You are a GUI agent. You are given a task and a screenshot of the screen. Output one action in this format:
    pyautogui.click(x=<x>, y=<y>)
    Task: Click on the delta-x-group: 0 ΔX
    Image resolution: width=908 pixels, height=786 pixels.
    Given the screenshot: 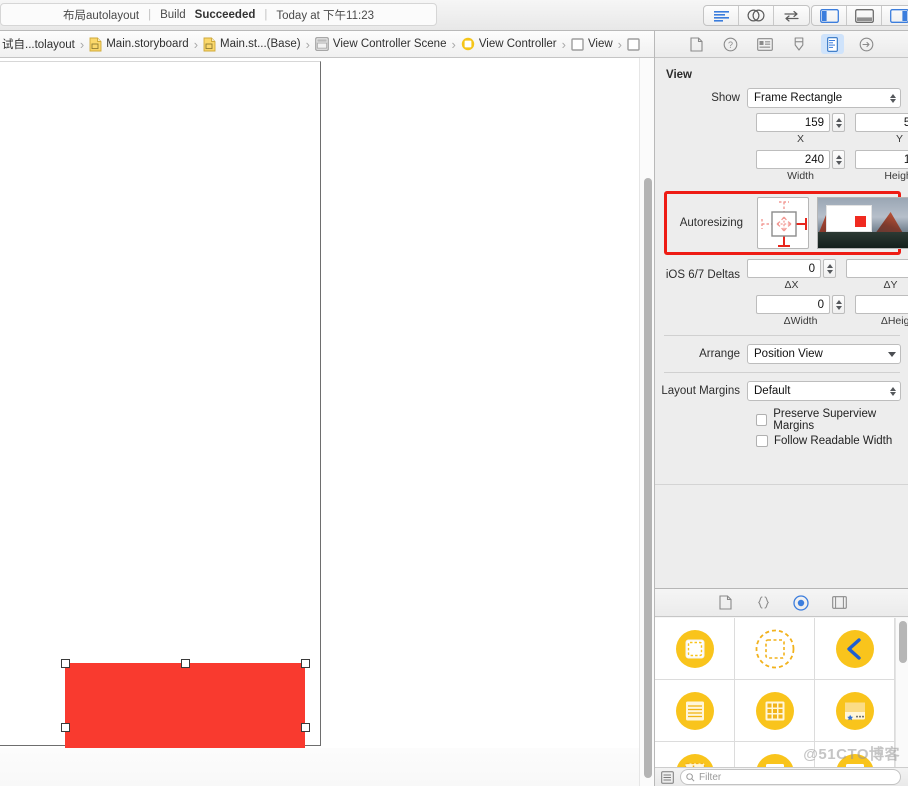 What is the action you would take?
    pyautogui.click(x=791, y=275)
    